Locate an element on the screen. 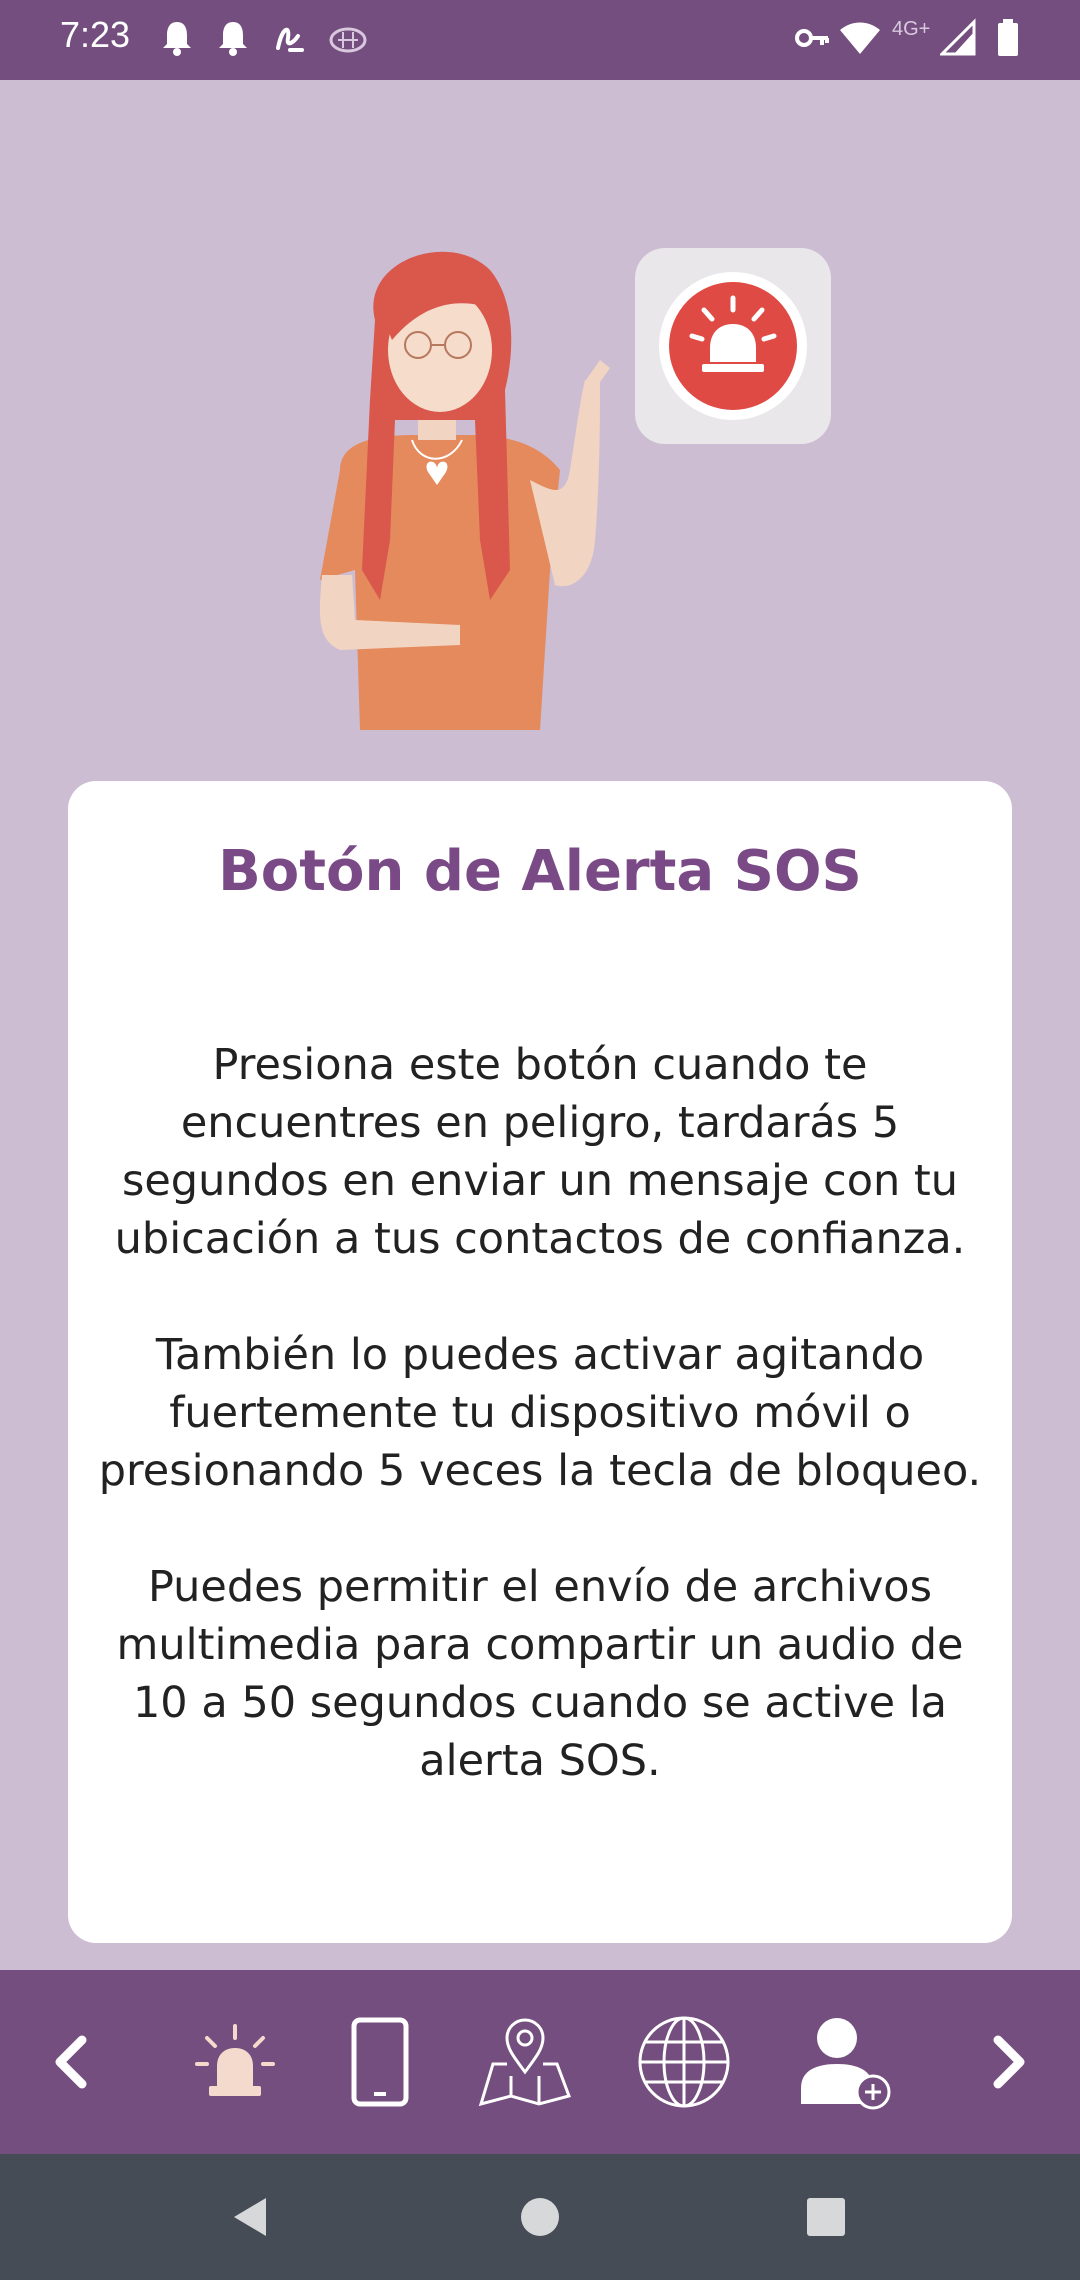 The width and height of the screenshot is (1080, 2280). key-icon is located at coordinates (813, 40).